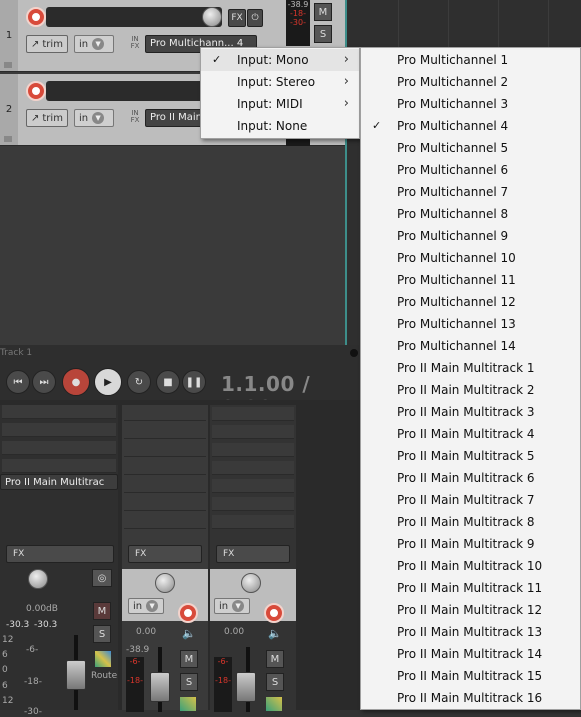 Image resolution: width=581 pixels, height=717 pixels. Describe the element at coordinates (323, 12) in the screenshot. I see `mute-button: M` at that location.